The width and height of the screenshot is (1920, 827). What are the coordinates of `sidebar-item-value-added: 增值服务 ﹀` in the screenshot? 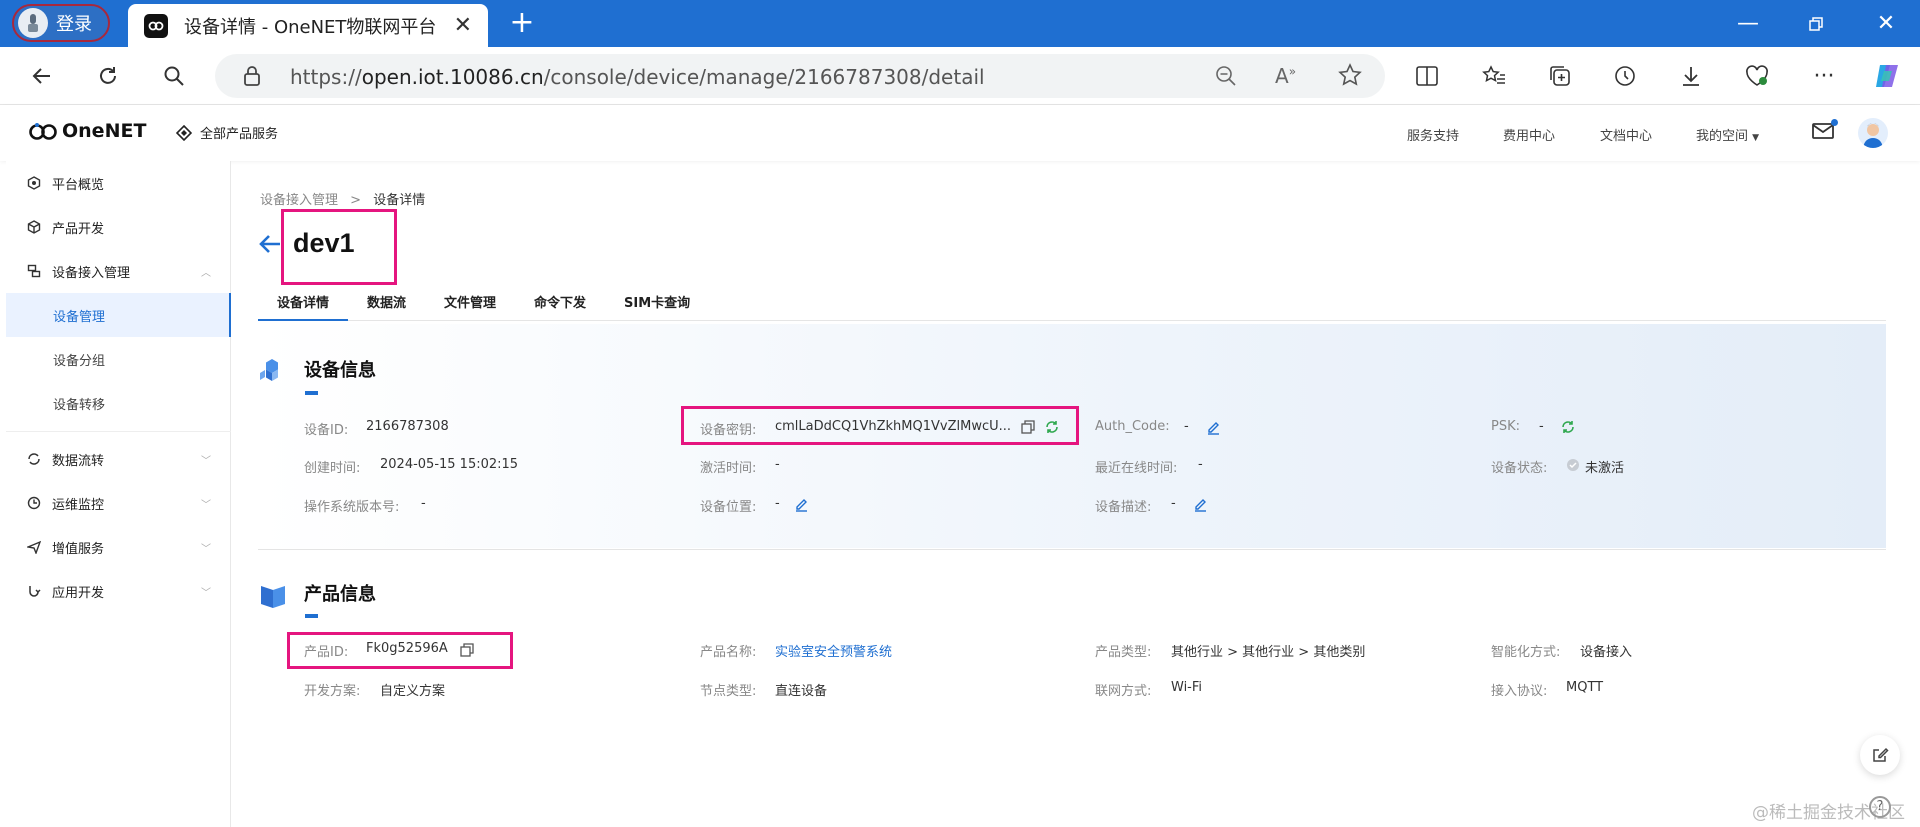 It's located at (118, 547).